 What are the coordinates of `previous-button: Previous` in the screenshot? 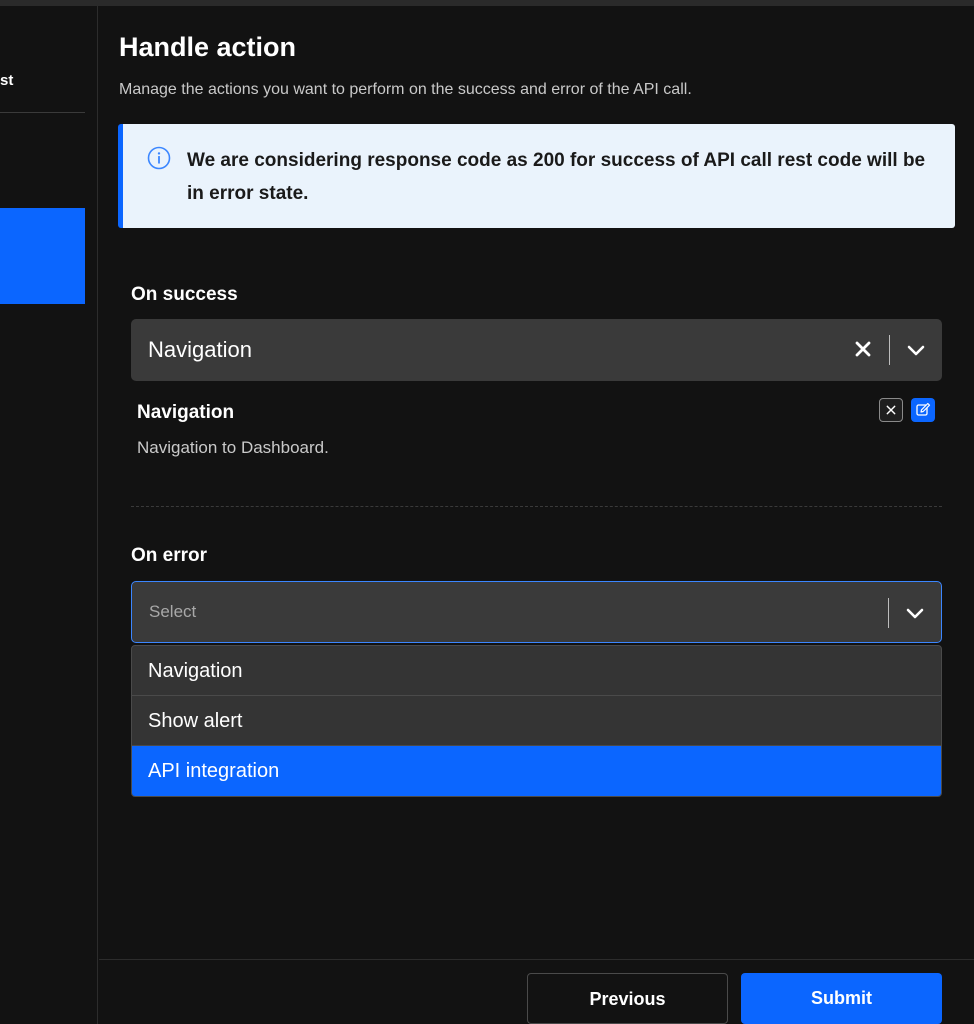 It's located at (627, 998).